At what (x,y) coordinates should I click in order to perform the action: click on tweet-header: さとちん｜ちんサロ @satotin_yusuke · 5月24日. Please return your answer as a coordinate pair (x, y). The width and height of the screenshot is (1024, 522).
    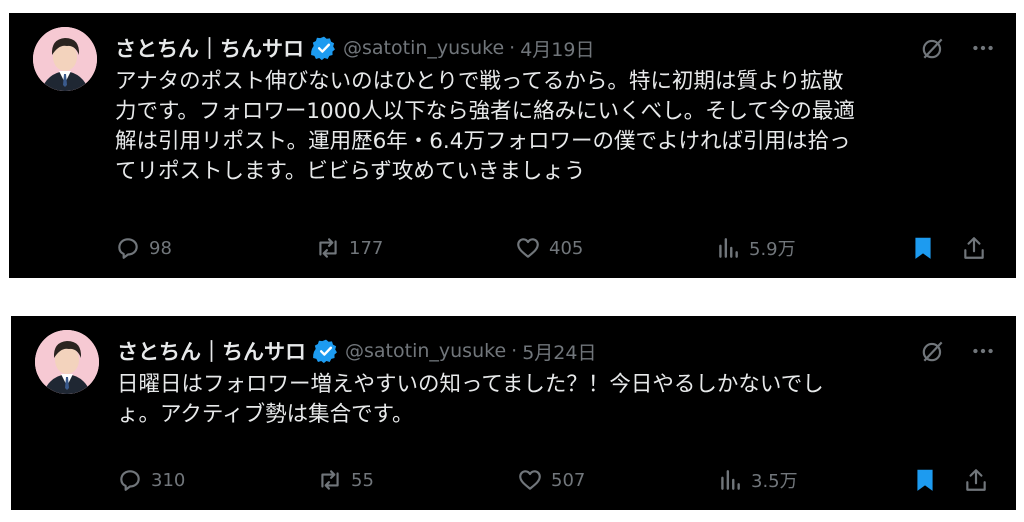
    Looking at the image, I should click on (556, 351).